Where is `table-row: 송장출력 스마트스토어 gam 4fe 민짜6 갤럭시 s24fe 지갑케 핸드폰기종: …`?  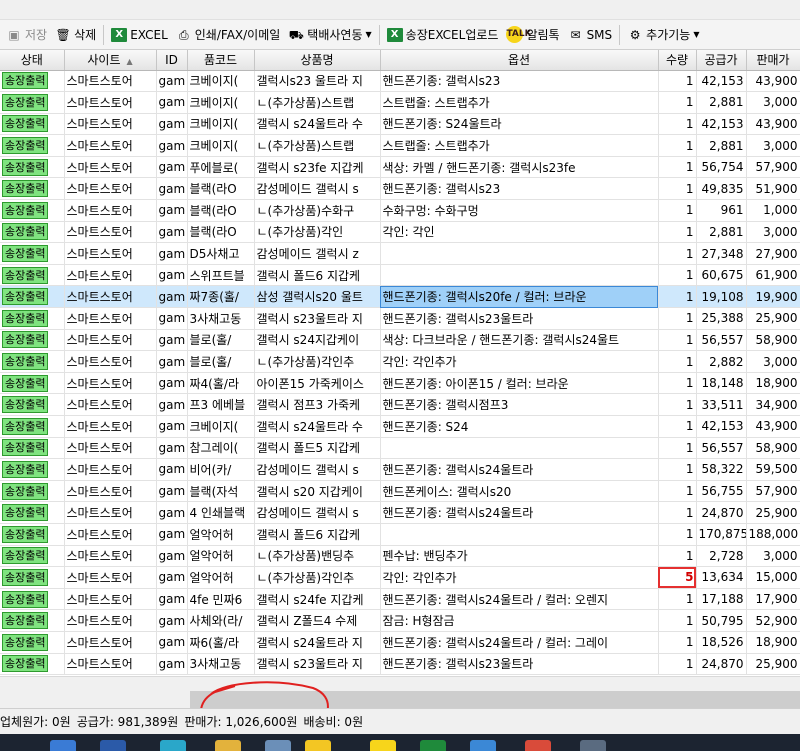 table-row: 송장출력 스마트스토어 gam 4fe 민짜6 갤럭시 s24fe 지갑케 핸드폰기종: … is located at coordinates (400, 599).